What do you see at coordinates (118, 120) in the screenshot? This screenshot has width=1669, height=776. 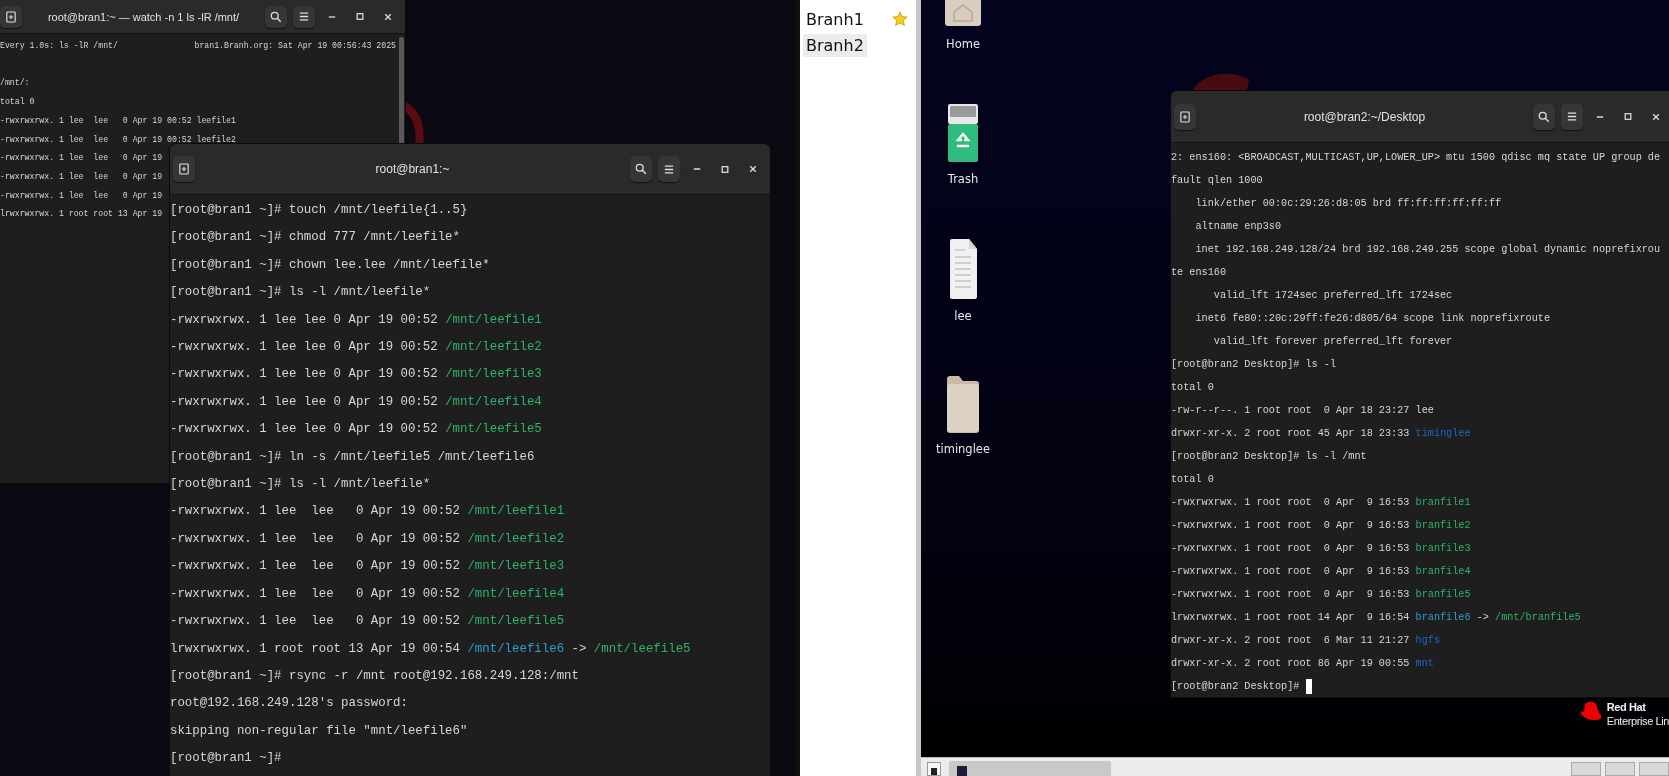 I see `terminal-line: -rwxrwxrwx. 1 lee lee 0 Apr 19 00:52 leefile1` at bounding box center [118, 120].